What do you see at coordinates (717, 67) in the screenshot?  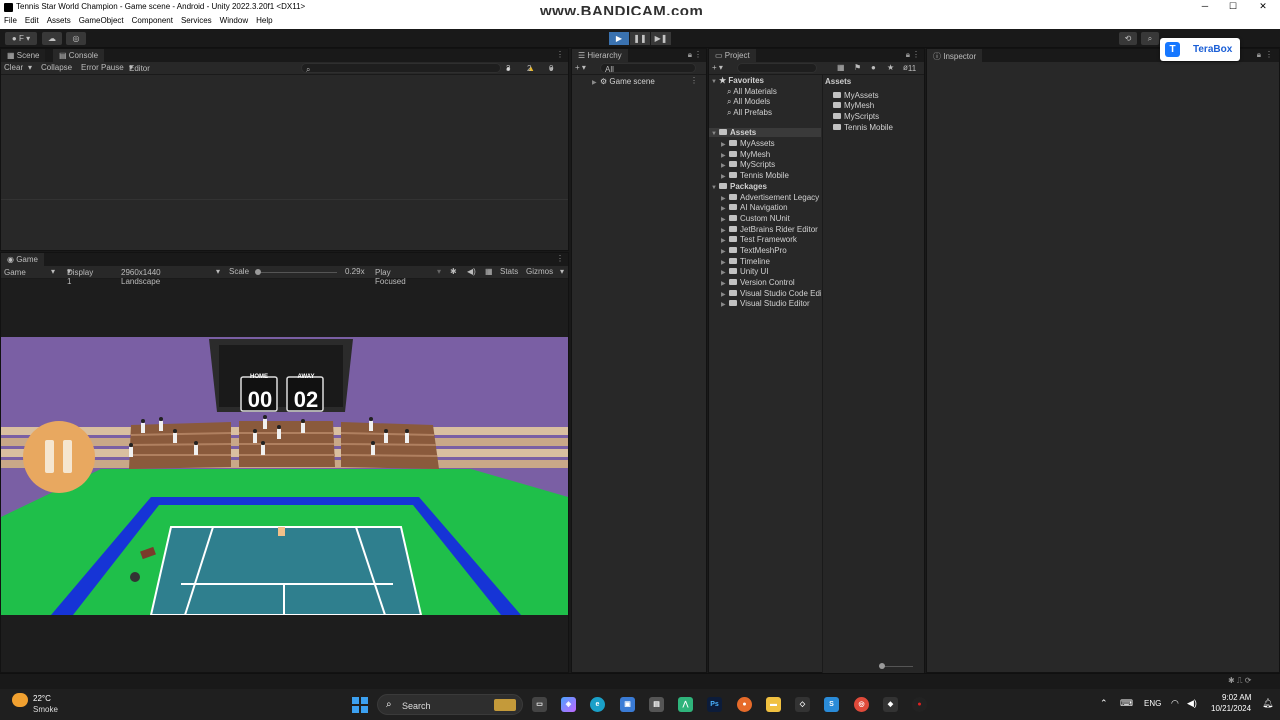 I see `project-create-button: + ▾` at bounding box center [717, 67].